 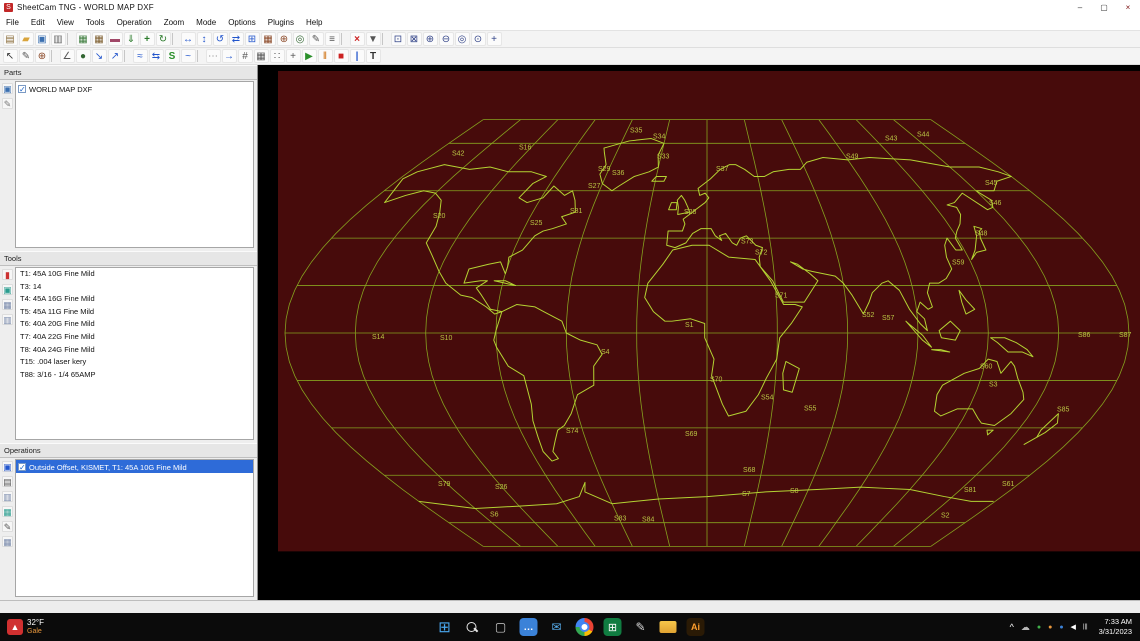 What do you see at coordinates (7, 319) in the screenshot?
I see `tools-strip-icon-4: ▥` at bounding box center [7, 319].